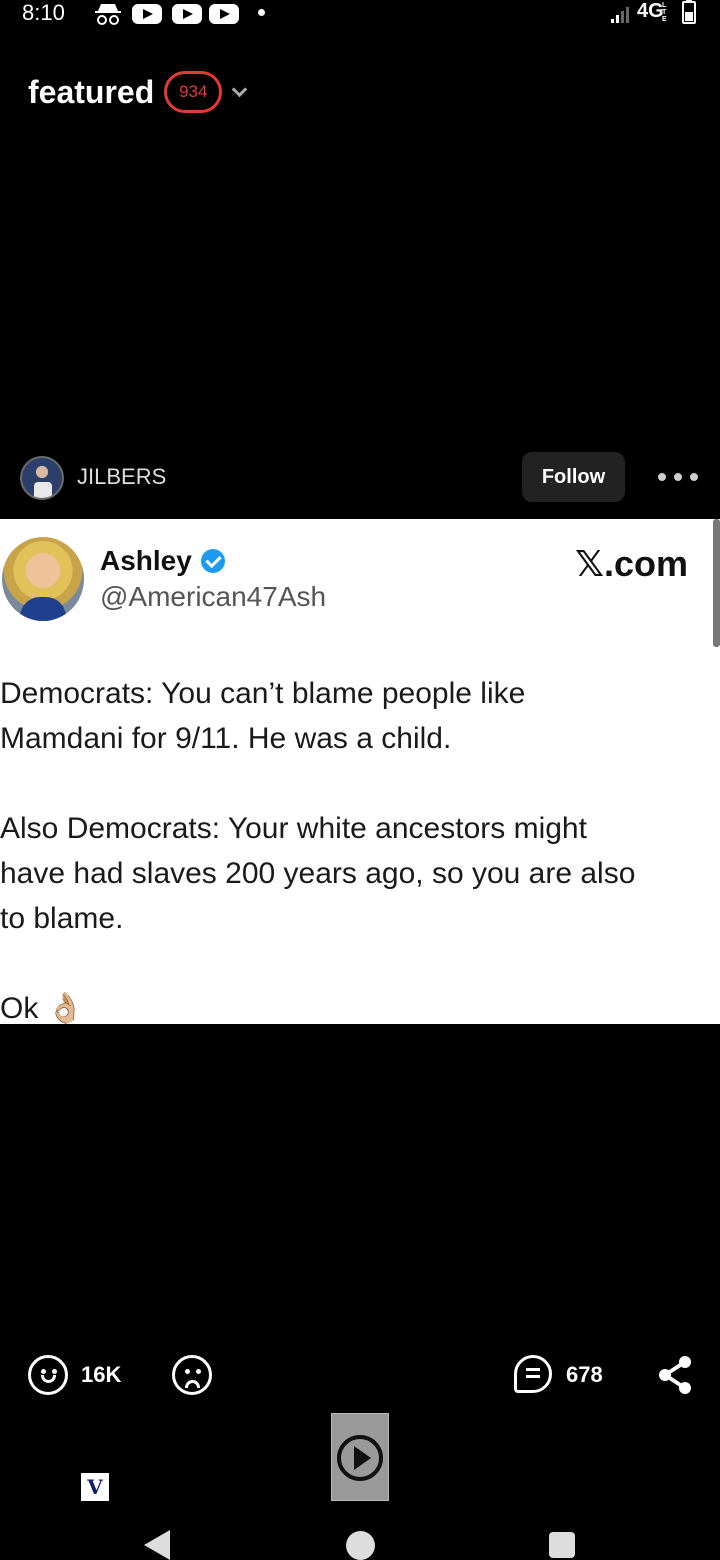 This screenshot has height=1560, width=720. I want to click on comment-count: 678, so click(584, 1374).